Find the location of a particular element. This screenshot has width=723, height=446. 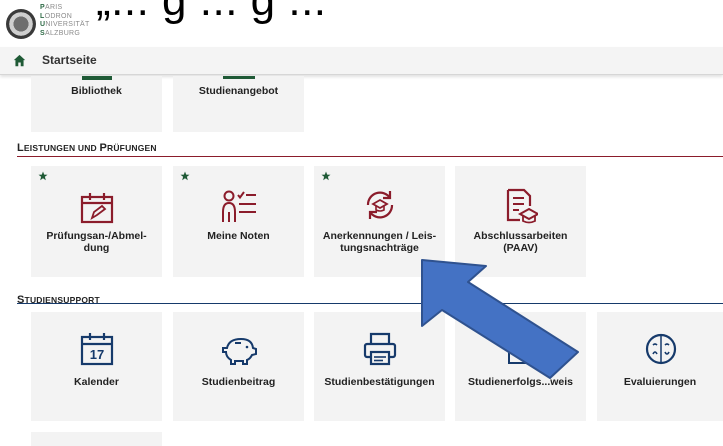

piggy-bank-icon is located at coordinates (239, 351).